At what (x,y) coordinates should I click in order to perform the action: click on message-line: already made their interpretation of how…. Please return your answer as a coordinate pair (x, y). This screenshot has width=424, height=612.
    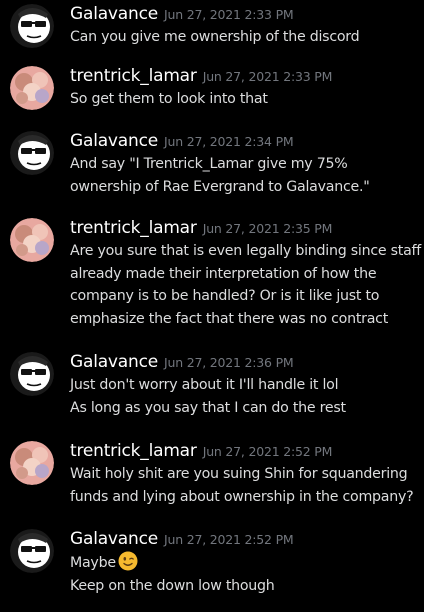
    Looking at the image, I should click on (223, 273).